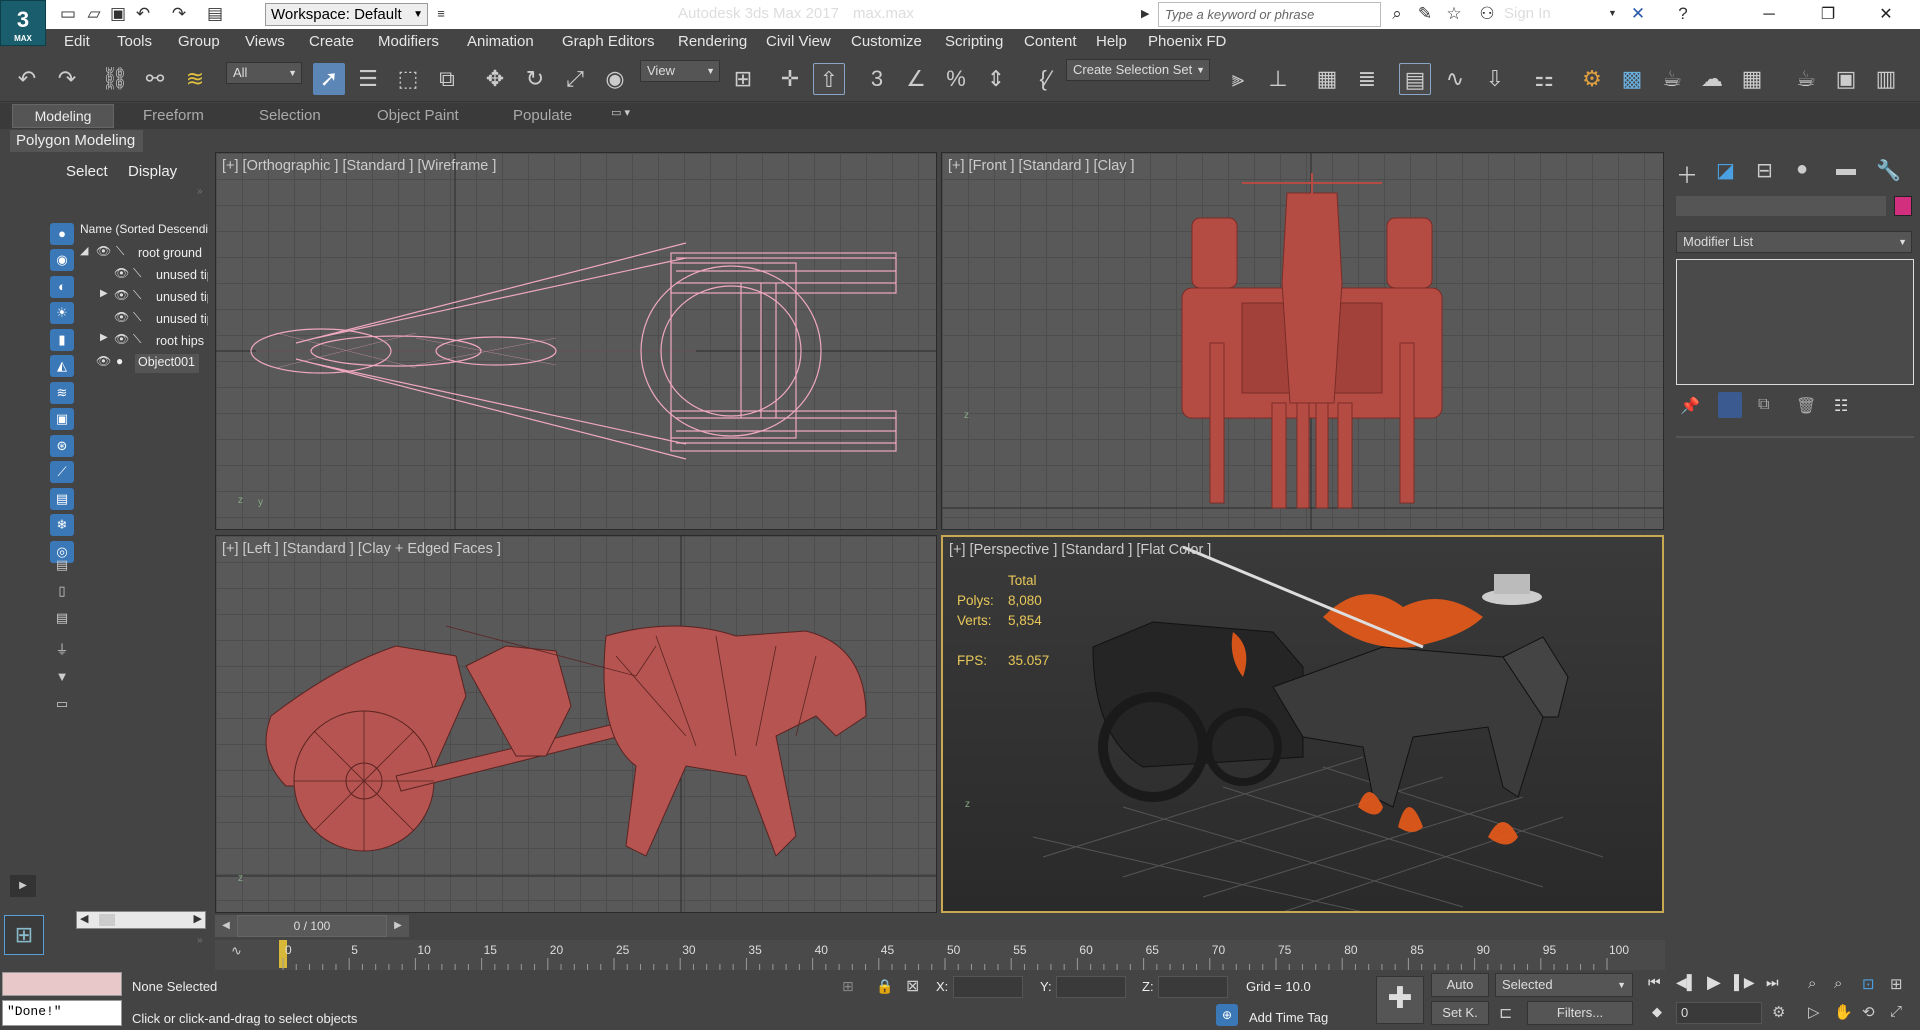 The height and width of the screenshot is (1030, 1920). I want to click on orbit-icon: ⟲, so click(1868, 1012).